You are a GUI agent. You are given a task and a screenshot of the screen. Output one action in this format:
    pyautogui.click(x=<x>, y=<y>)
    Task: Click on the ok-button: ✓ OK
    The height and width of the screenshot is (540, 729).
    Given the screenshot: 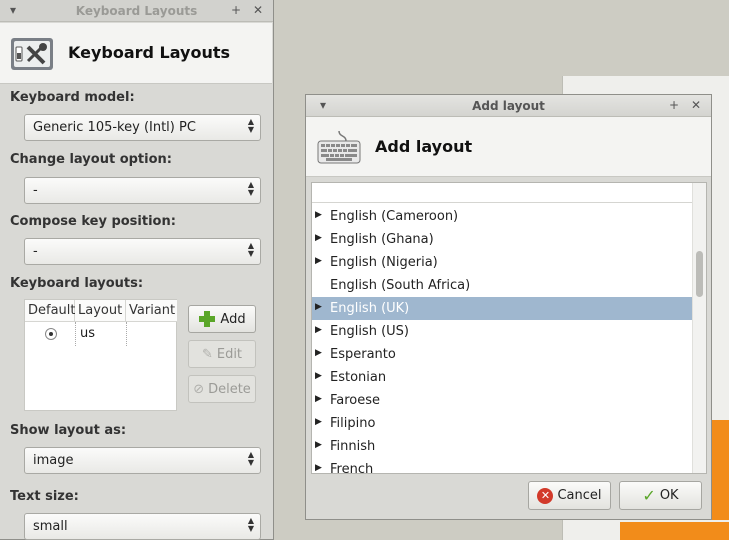 What is the action you would take?
    pyautogui.click(x=660, y=495)
    